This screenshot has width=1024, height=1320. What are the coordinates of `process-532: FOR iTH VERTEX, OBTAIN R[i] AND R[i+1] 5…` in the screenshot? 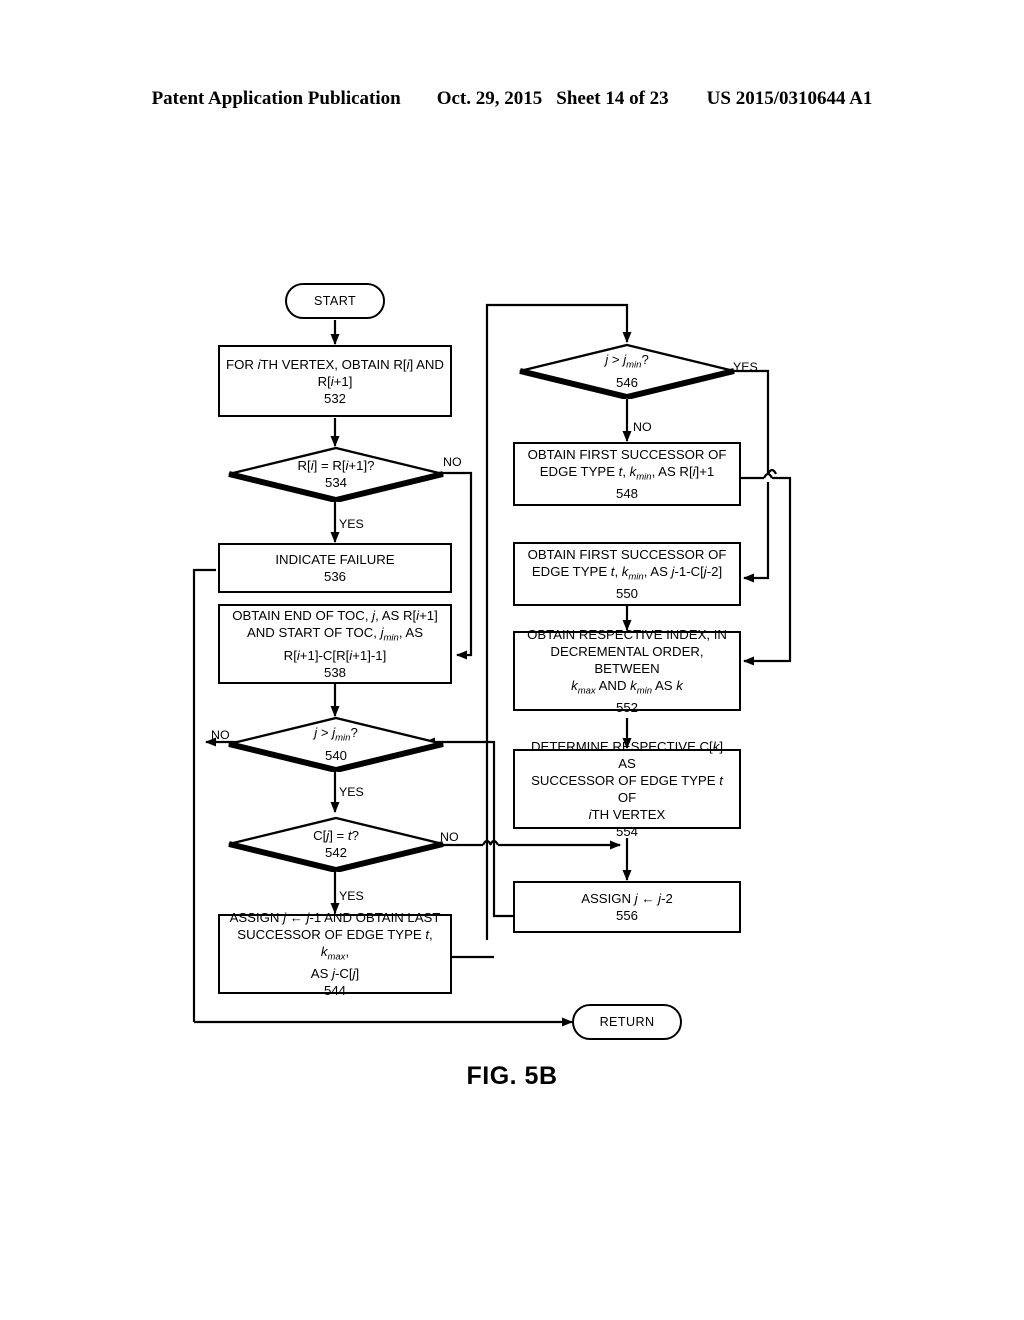 It's located at (336, 382).